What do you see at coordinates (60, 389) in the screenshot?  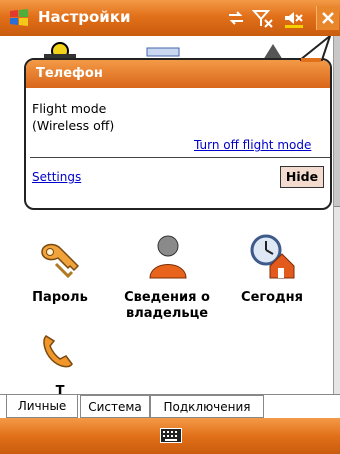 I see `app-label-phone: Т` at bounding box center [60, 389].